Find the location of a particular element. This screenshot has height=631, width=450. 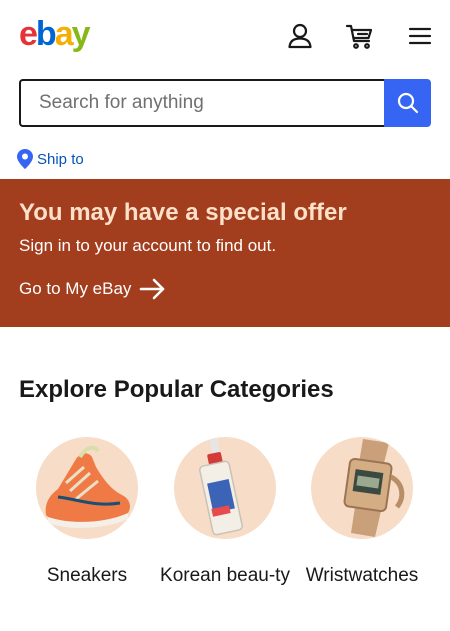

account-button is located at coordinates (300, 36).